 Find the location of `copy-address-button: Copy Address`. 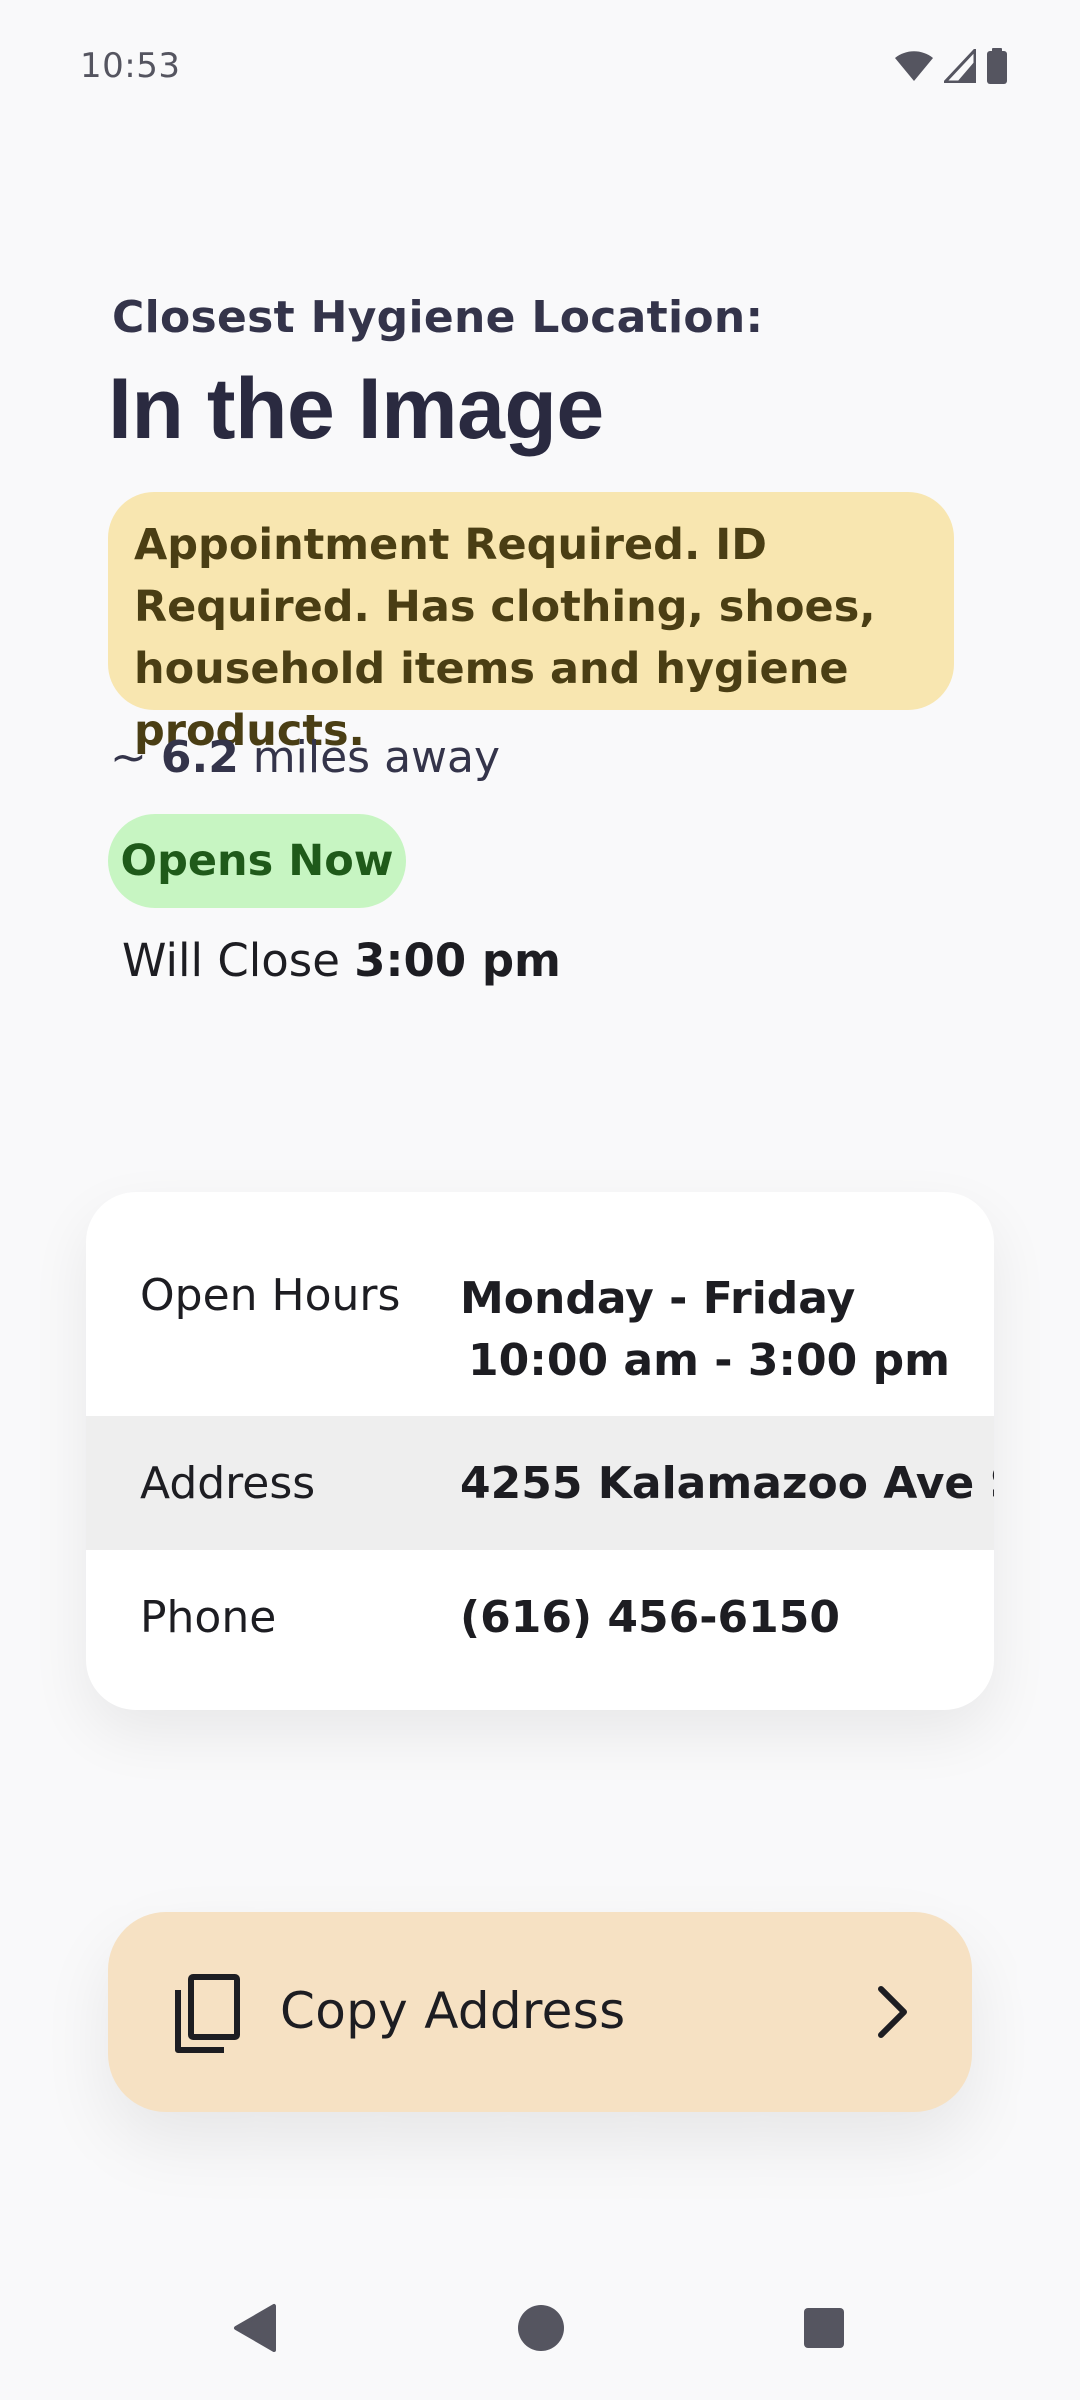

copy-address-button: Copy Address is located at coordinates (540, 2012).